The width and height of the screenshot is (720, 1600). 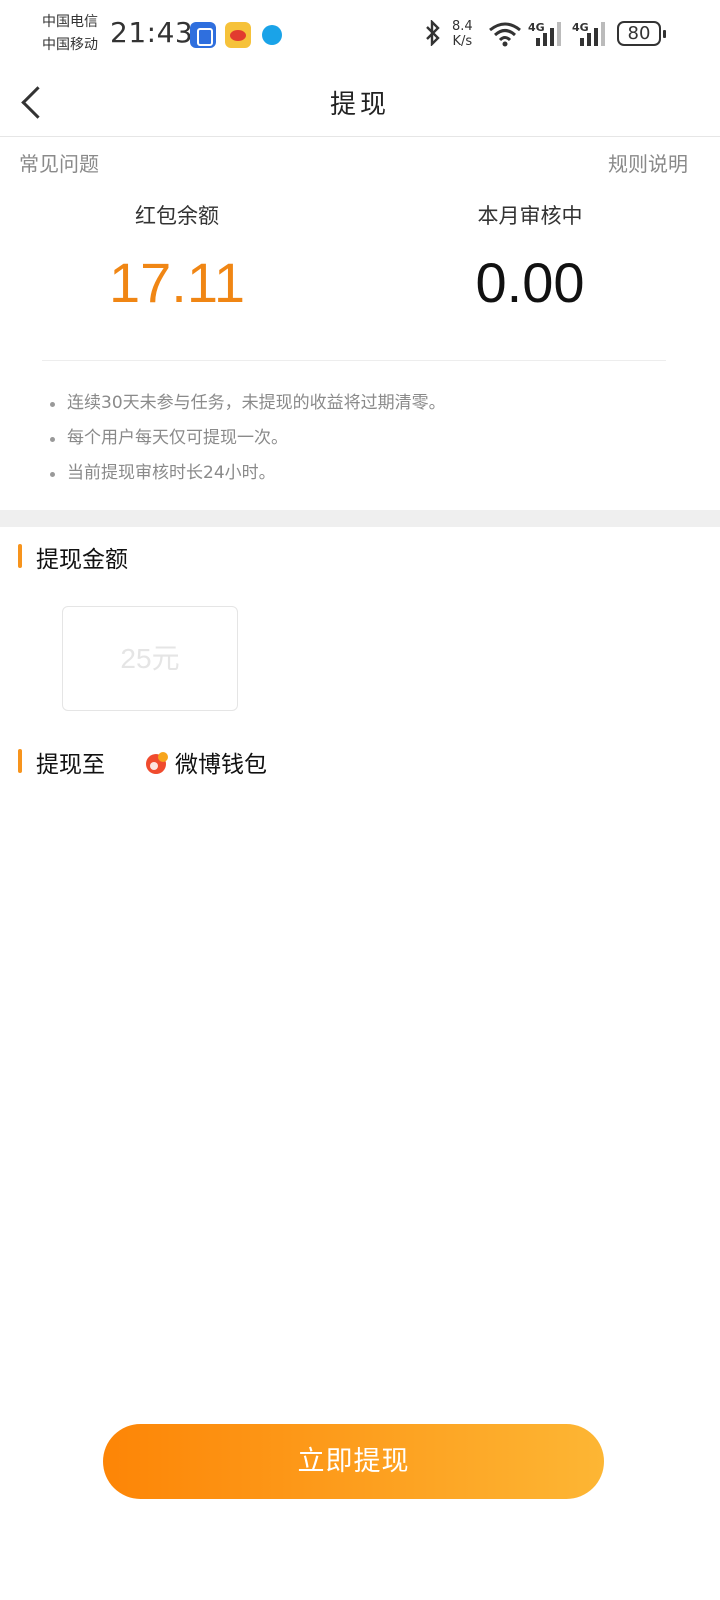 I want to click on balance-value: 17.11, so click(x=177, y=282).